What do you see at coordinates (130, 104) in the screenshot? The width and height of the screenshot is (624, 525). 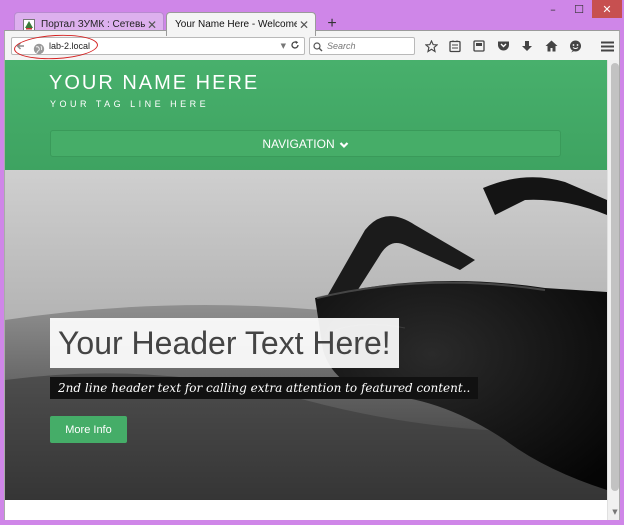 I see `site-tagline: YOUR TAG LINE HERE` at bounding box center [130, 104].